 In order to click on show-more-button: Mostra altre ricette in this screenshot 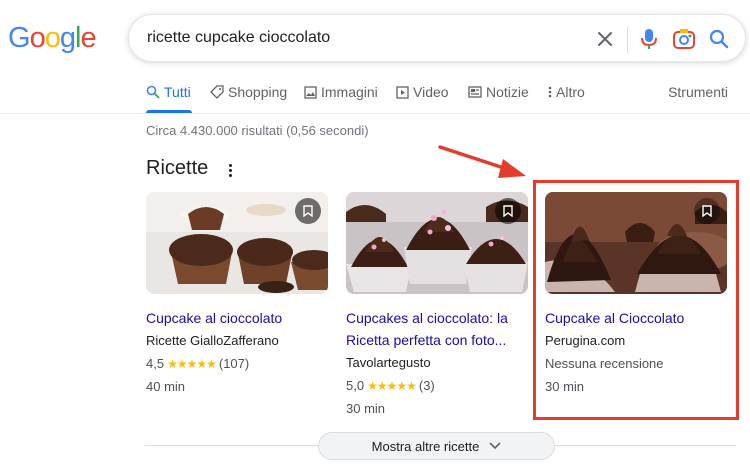, I will do `click(436, 446)`.